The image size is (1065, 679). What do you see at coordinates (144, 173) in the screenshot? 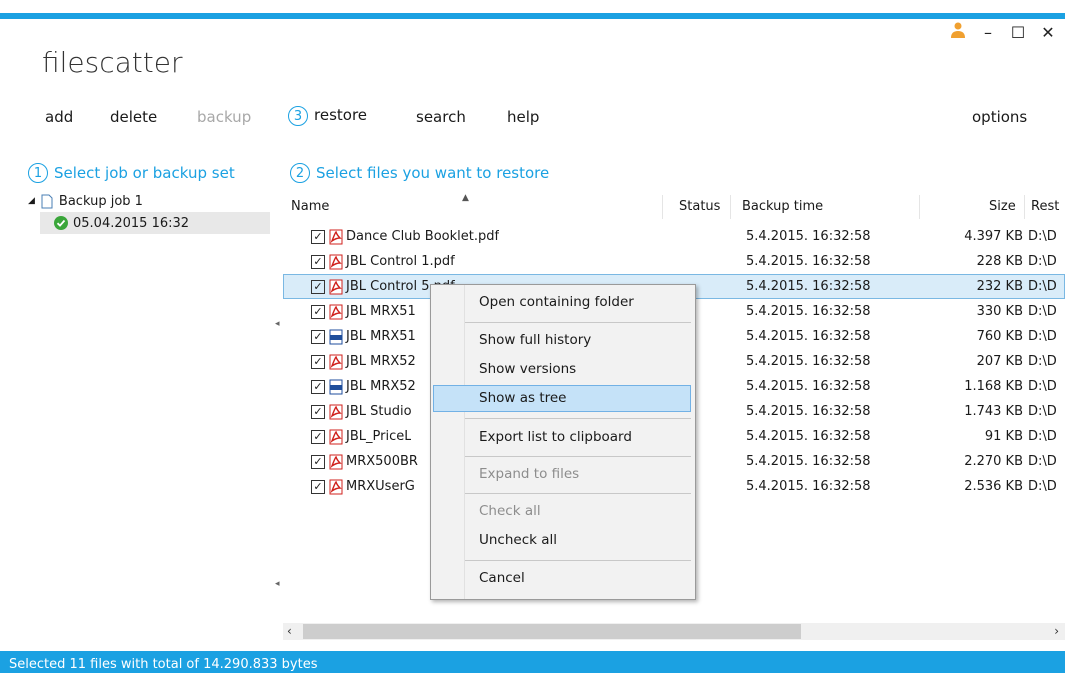
I see `left-title-label: Select job or backup set` at bounding box center [144, 173].